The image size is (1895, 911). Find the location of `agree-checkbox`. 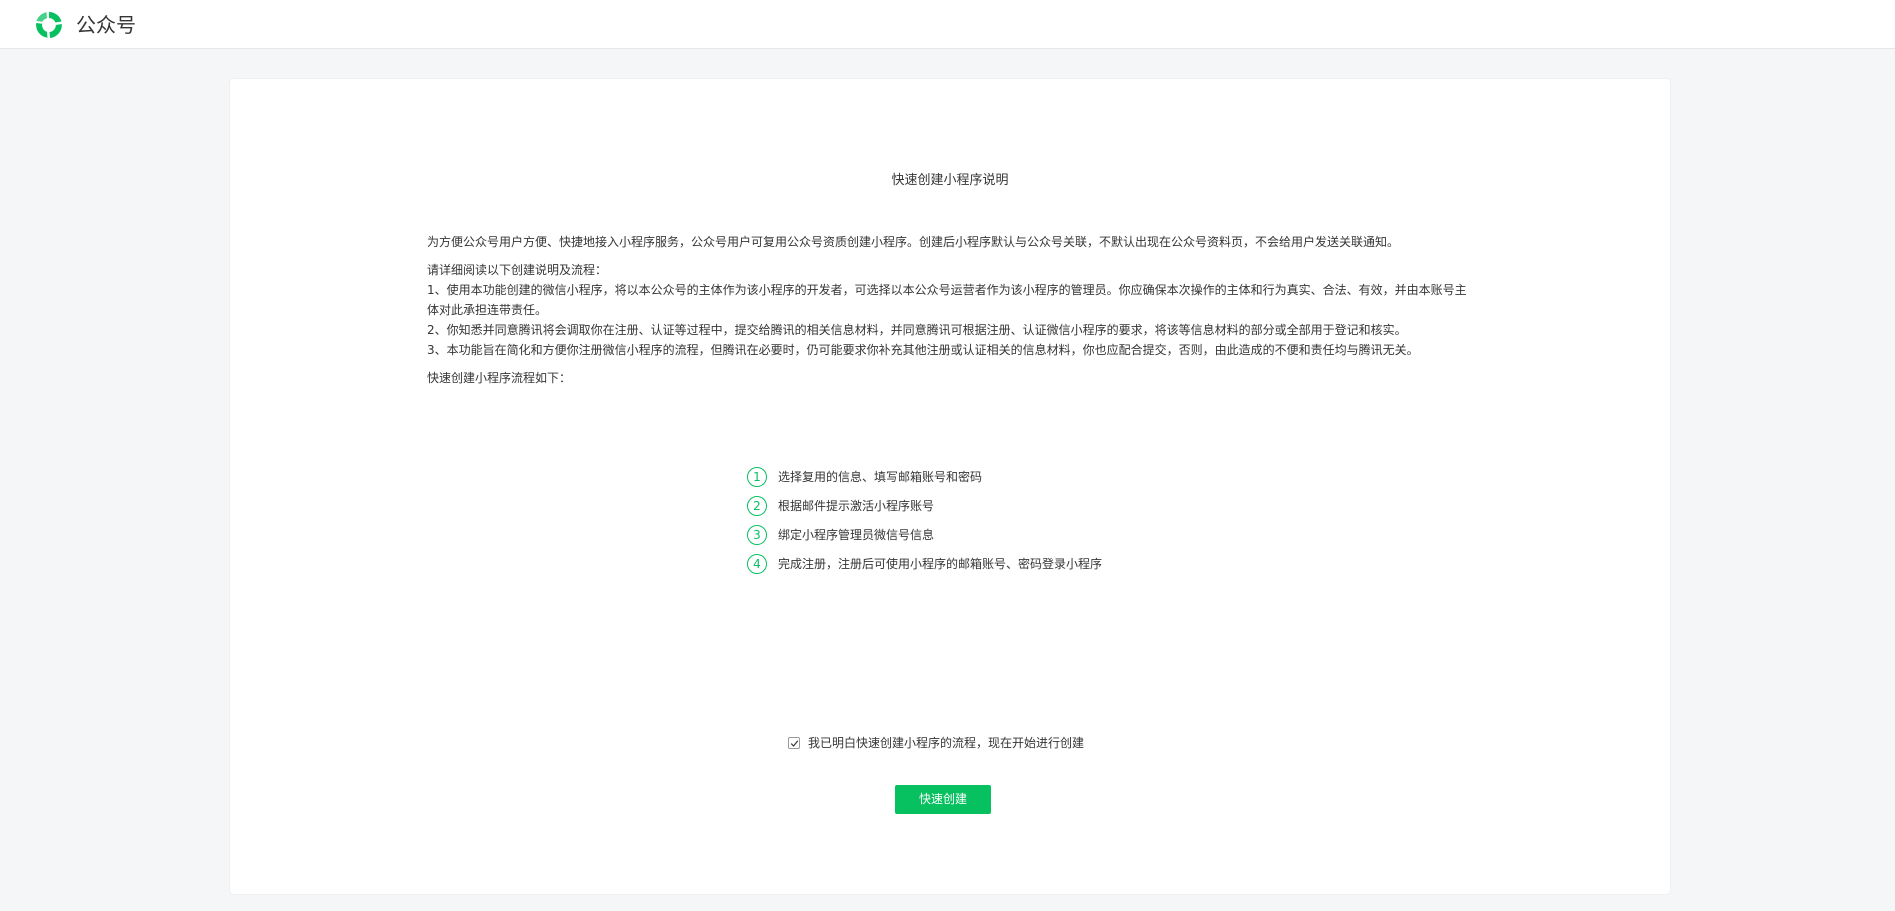

agree-checkbox is located at coordinates (794, 742).